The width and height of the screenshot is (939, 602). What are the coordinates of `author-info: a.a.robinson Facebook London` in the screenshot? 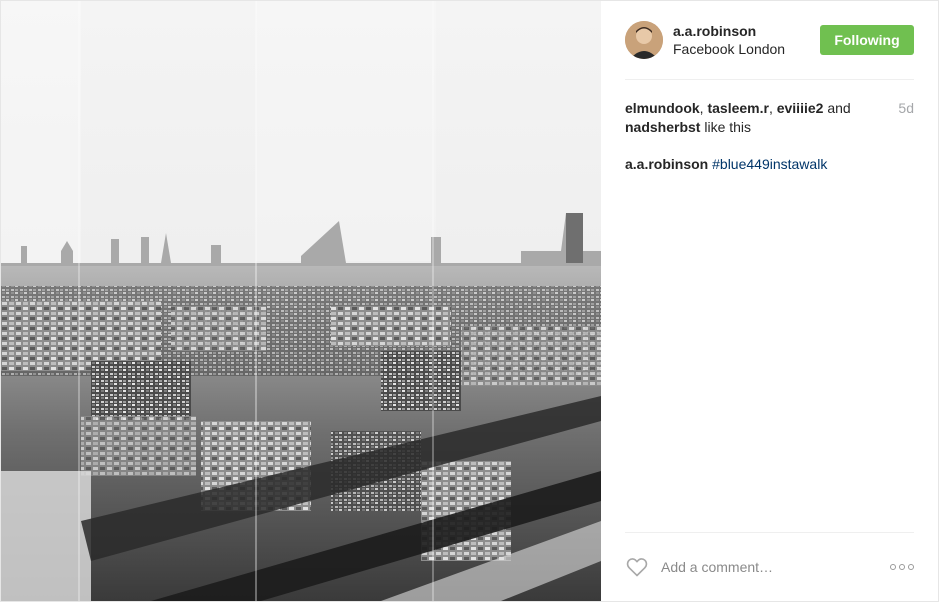 It's located at (729, 40).